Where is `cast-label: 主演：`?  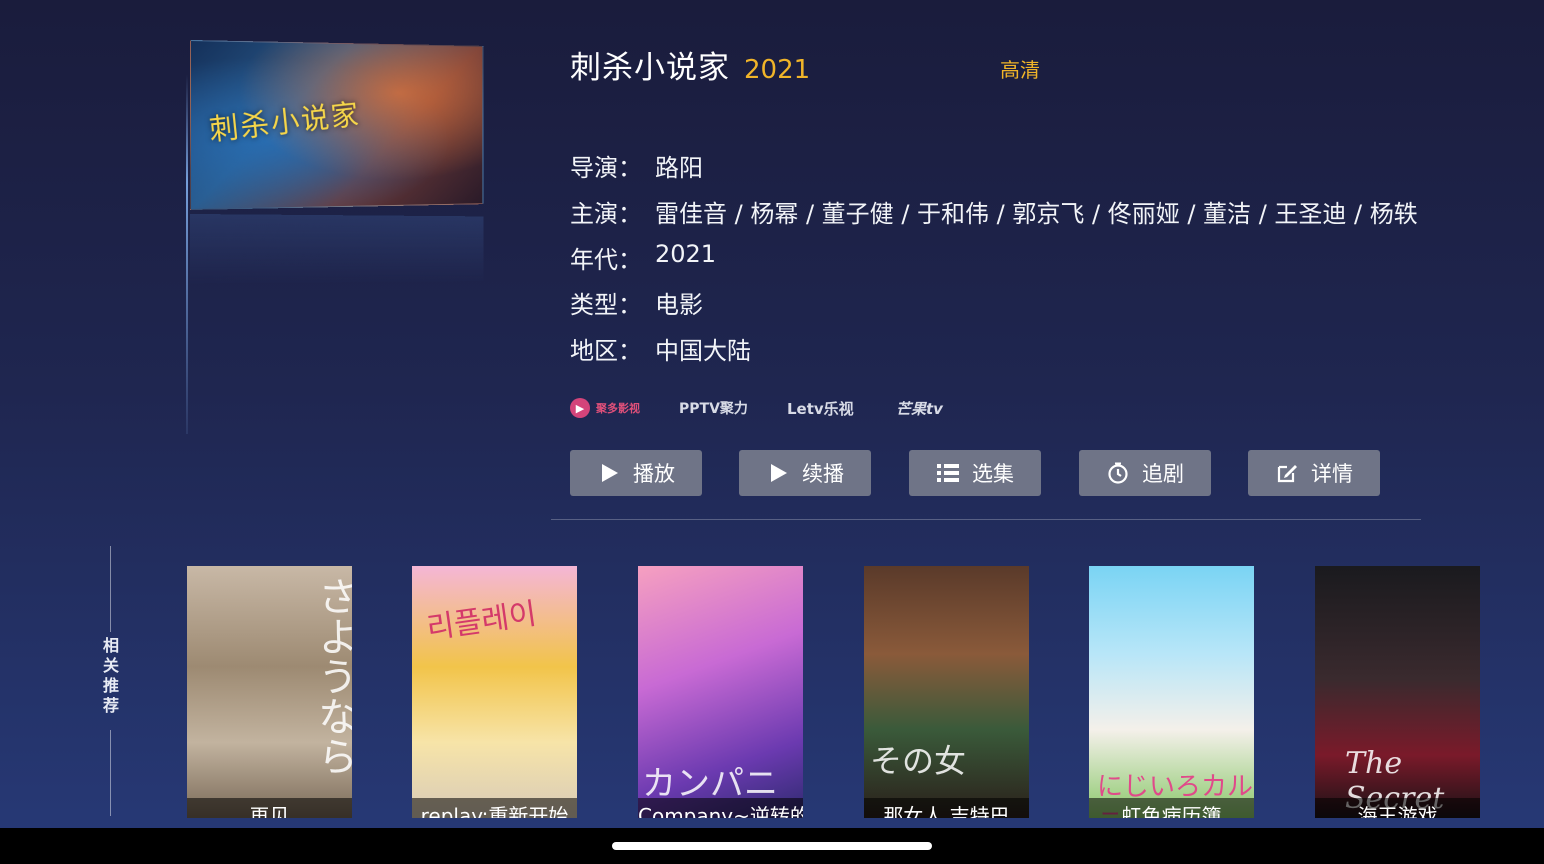
cast-label: 主演： is located at coordinates (606, 214).